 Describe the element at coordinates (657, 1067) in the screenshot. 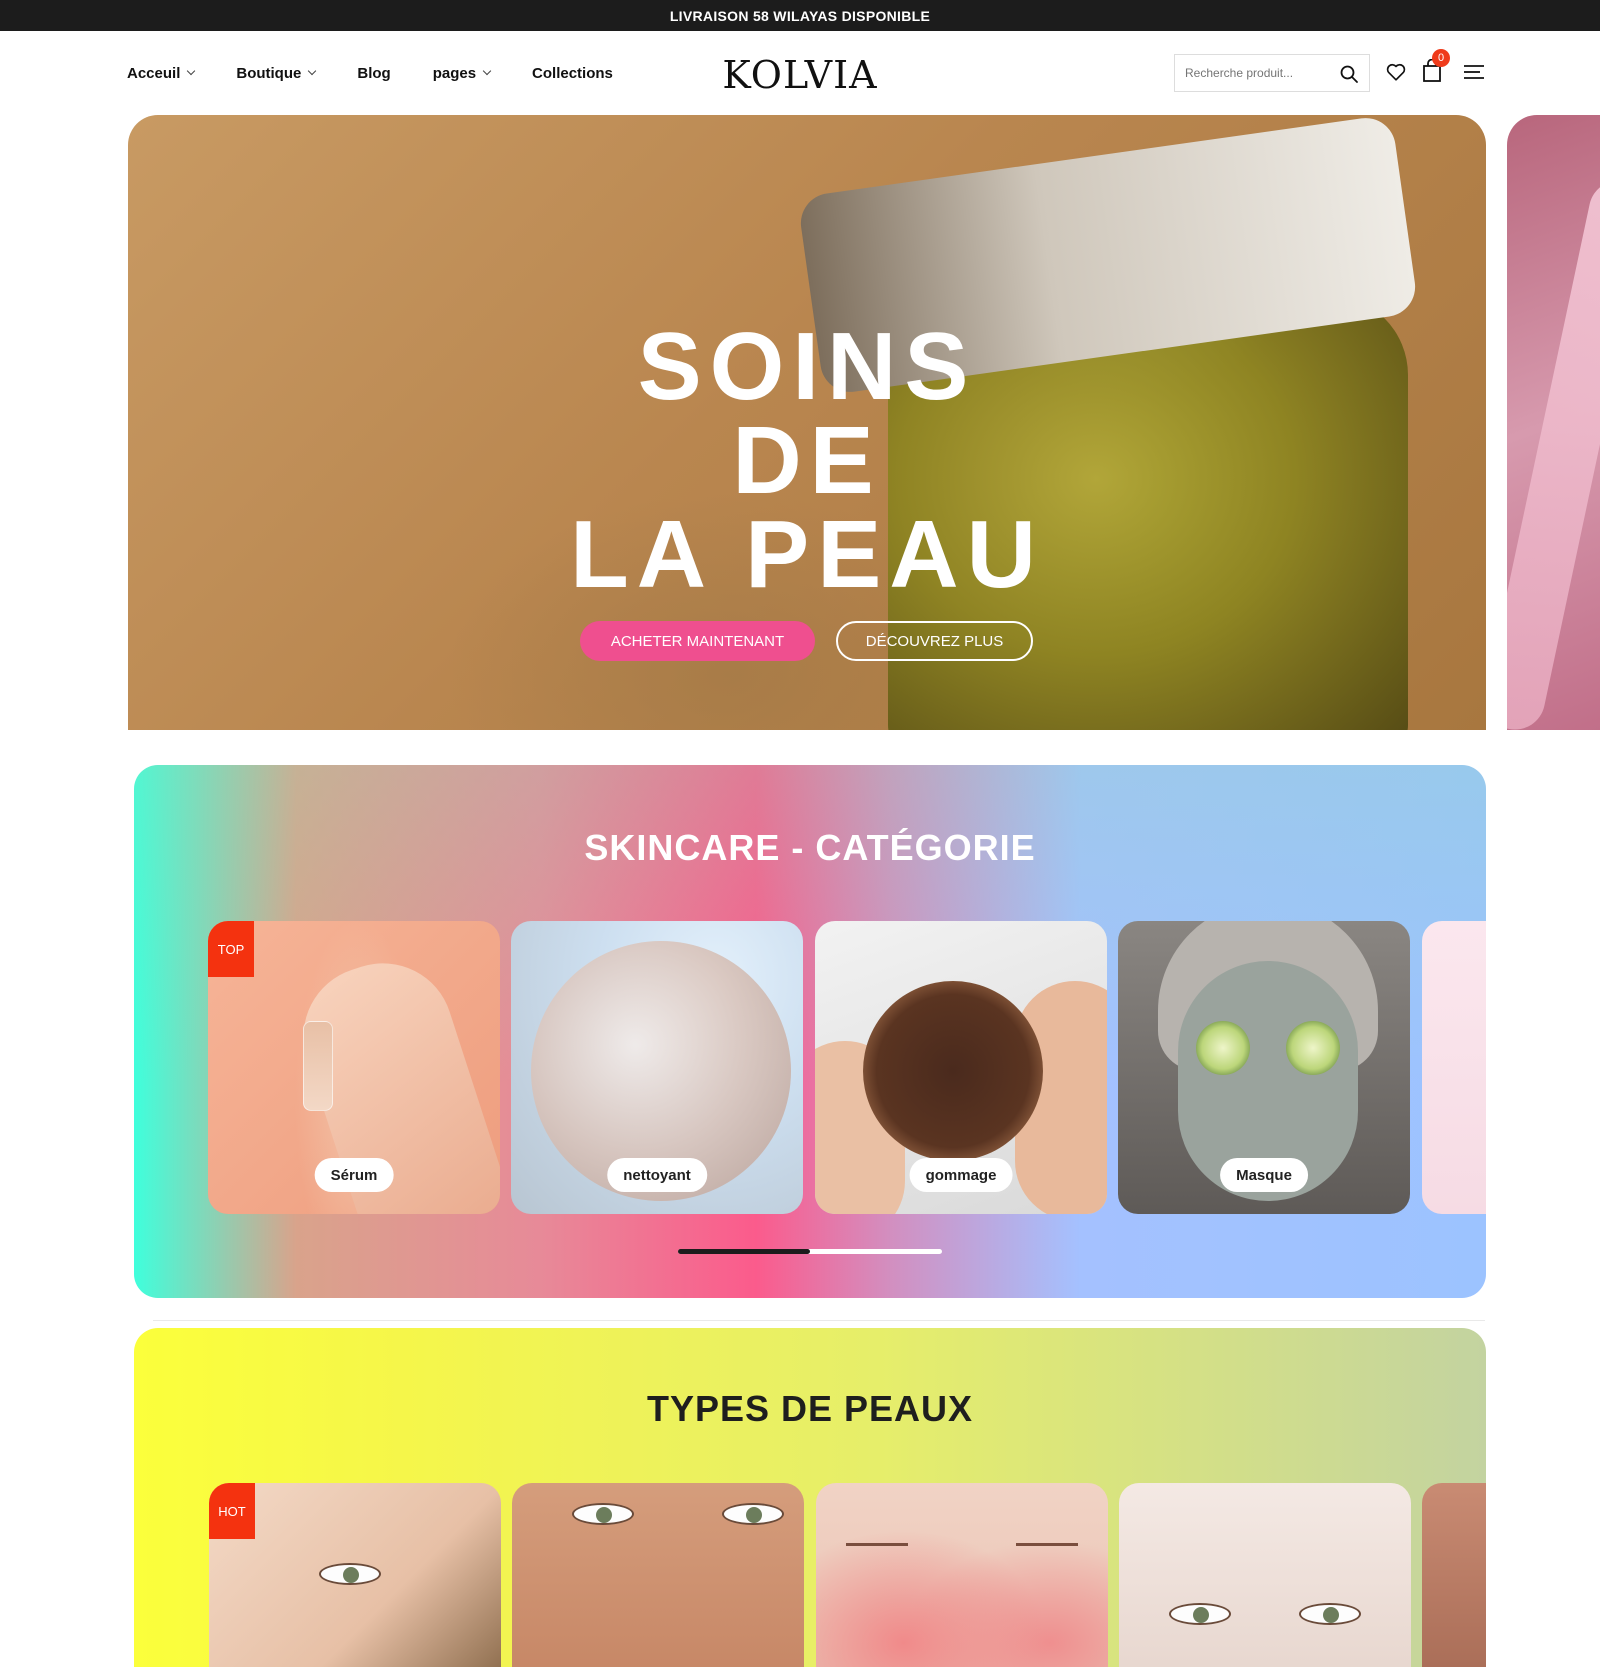

I see `category-card-nettoyant: nettoyant` at that location.